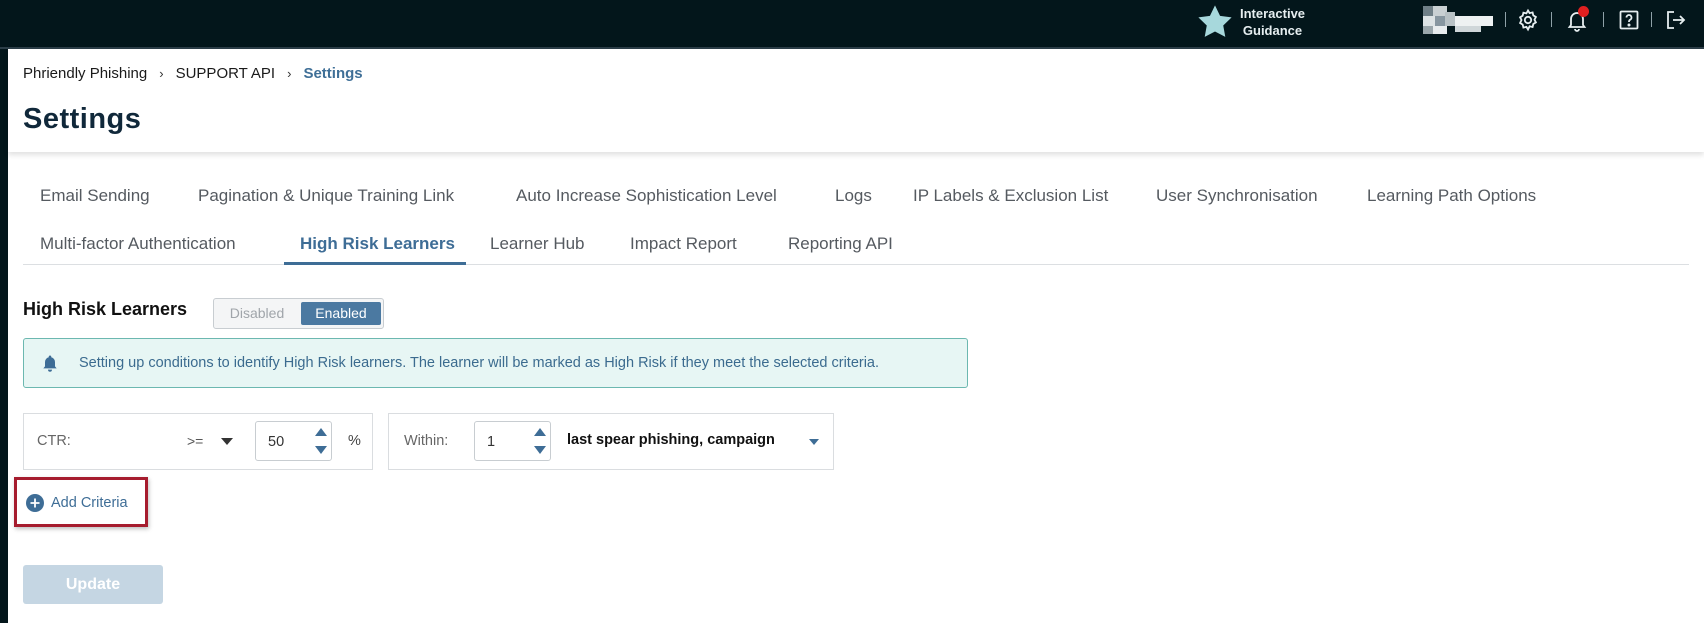  I want to click on within-criteria-box: Within: 1 last spear phishing, campaign, so click(611, 441).